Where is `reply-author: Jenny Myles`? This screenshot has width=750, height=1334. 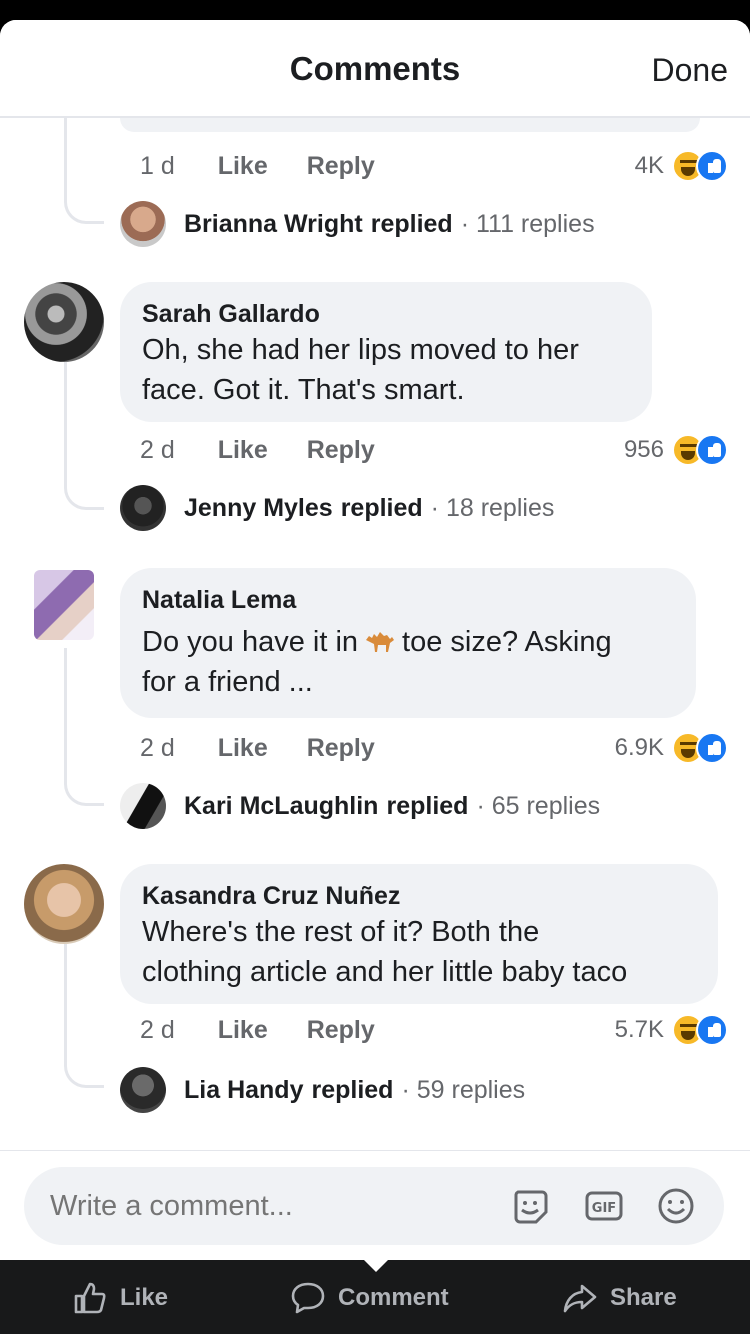
reply-author: Jenny Myles is located at coordinates (258, 507).